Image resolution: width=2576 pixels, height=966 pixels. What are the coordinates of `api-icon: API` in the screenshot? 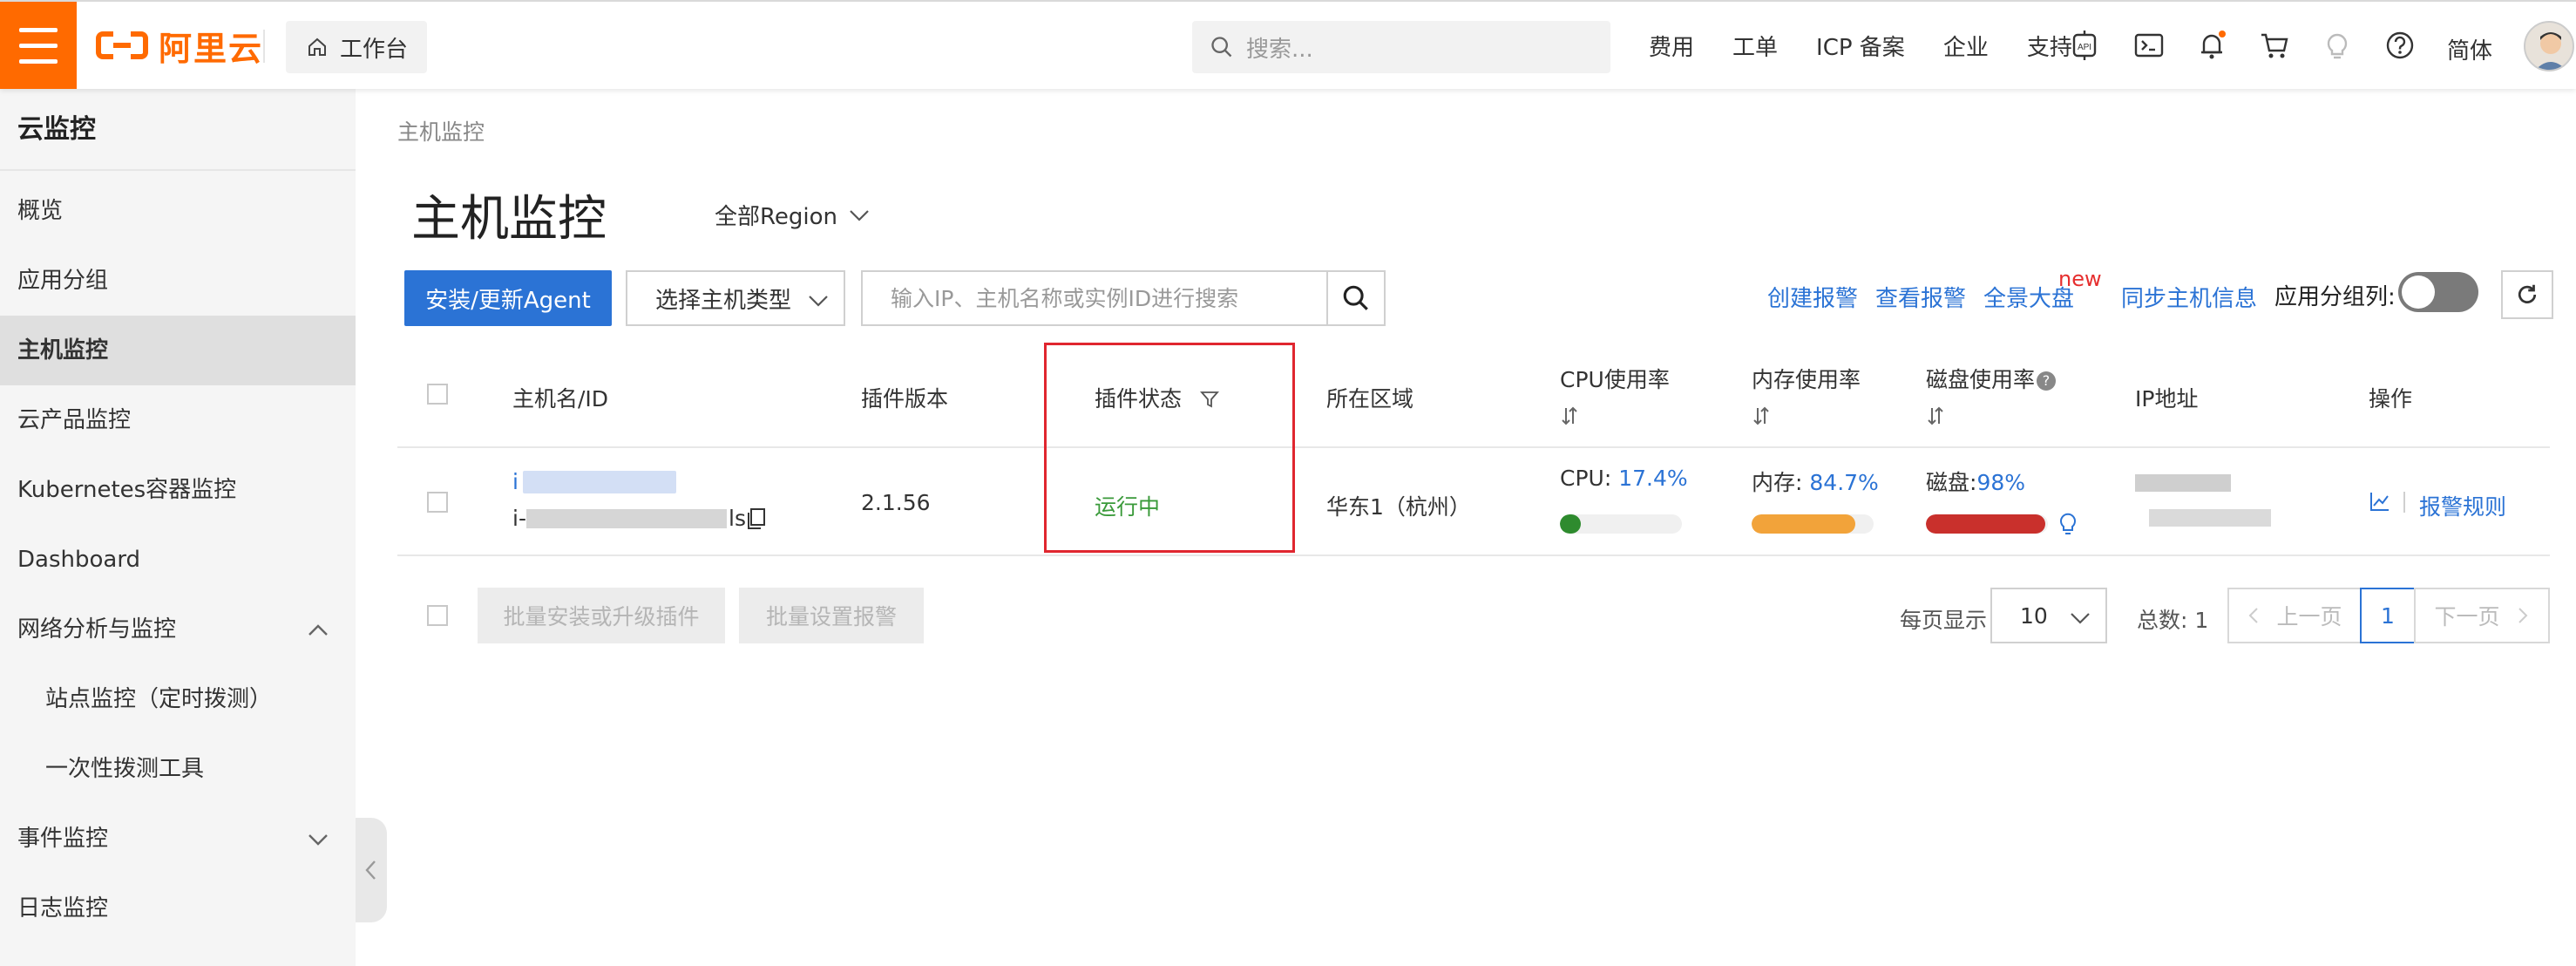 It's located at (2084, 45).